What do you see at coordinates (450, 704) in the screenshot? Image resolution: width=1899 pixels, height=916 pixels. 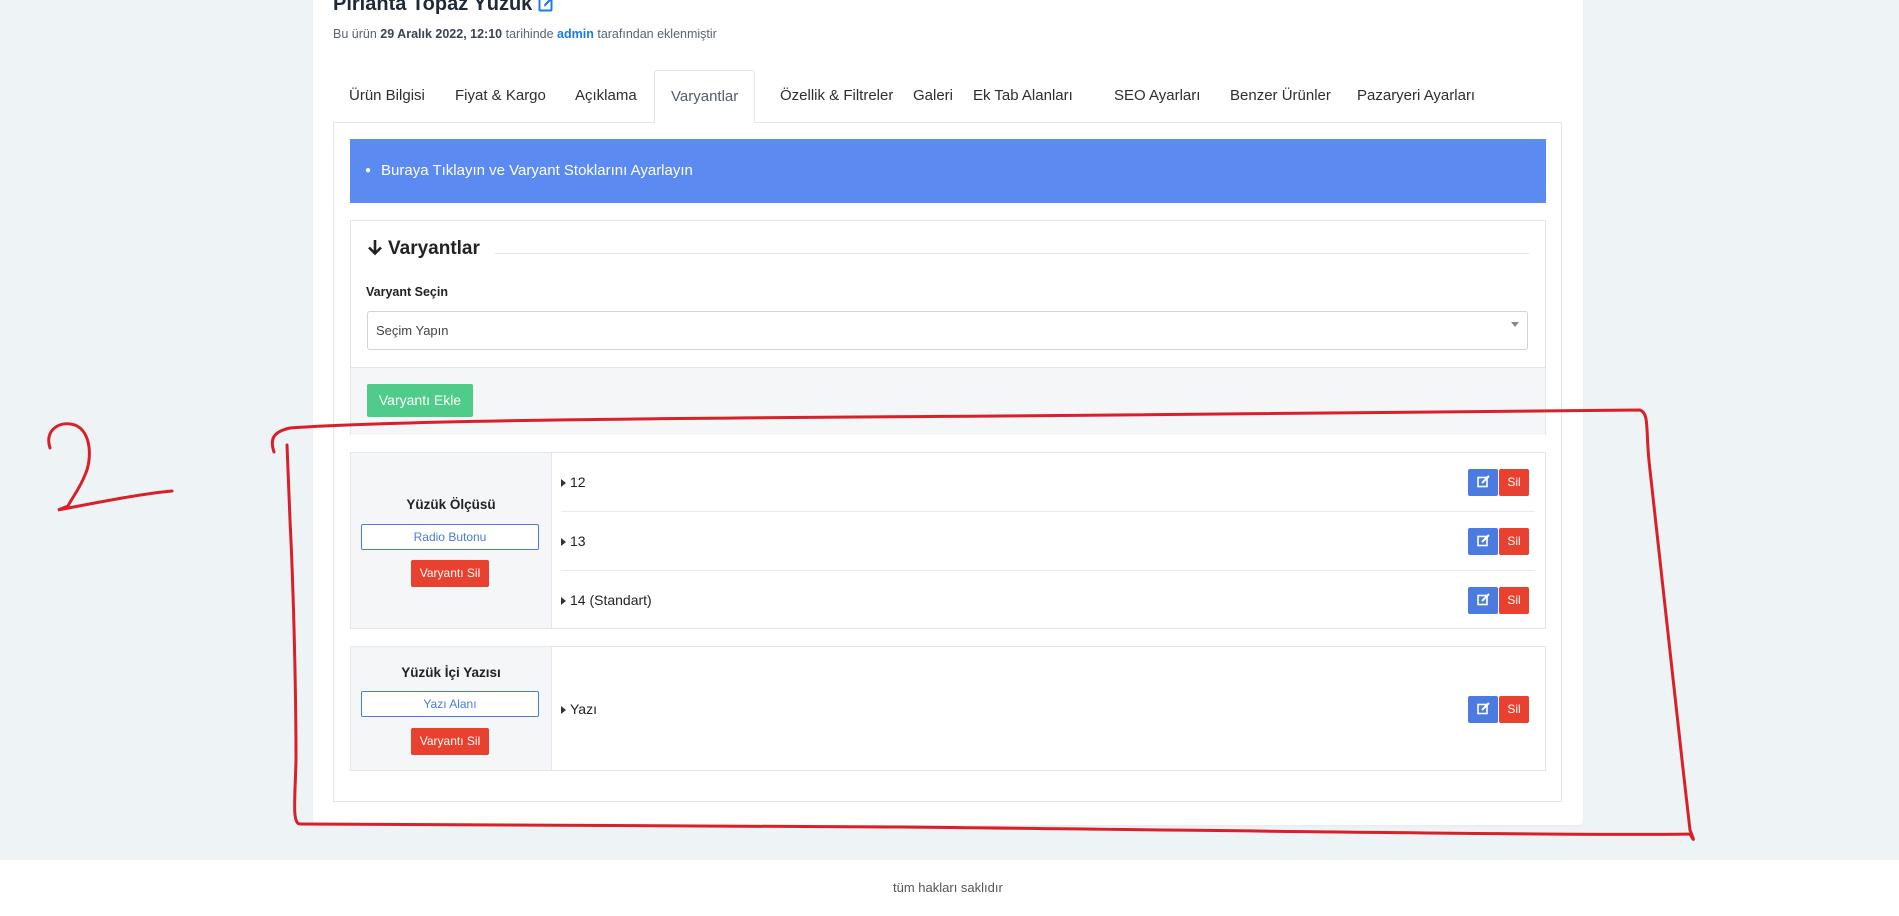 I see `variant-type-badge: Yazı Alanı` at bounding box center [450, 704].